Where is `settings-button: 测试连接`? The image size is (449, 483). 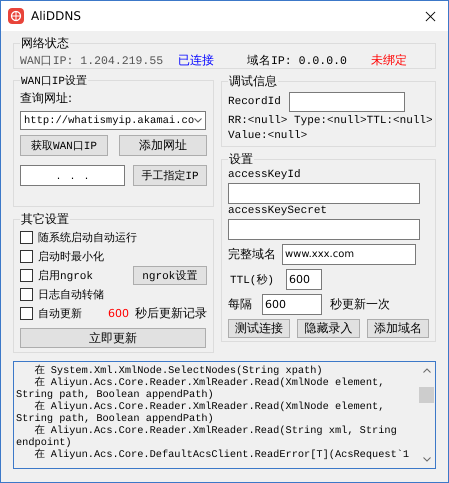 settings-button: 测试连接 is located at coordinates (259, 328).